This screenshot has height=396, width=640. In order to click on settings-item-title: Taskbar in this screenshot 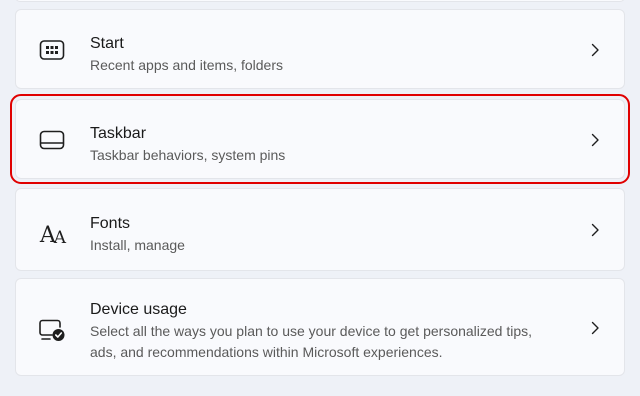, I will do `click(118, 133)`.